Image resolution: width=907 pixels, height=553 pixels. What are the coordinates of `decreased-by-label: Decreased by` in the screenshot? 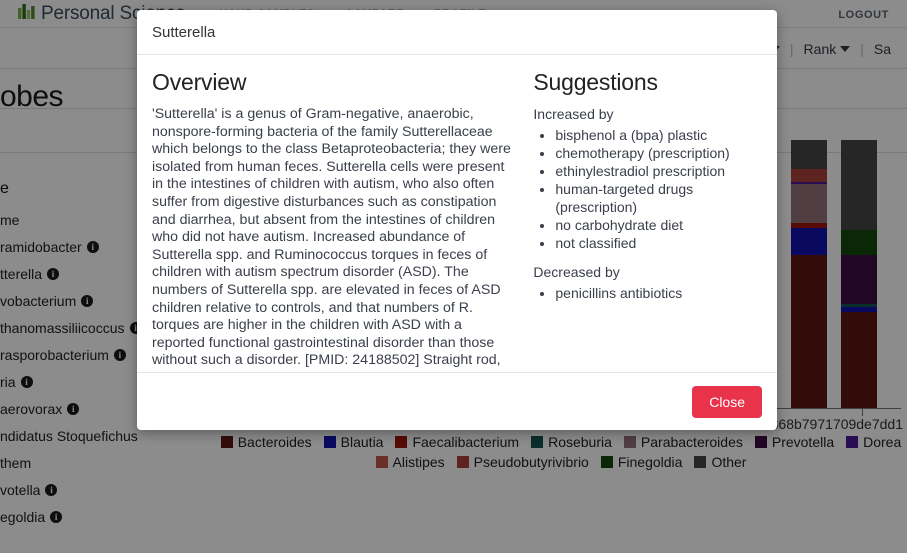 It's located at (576, 272).